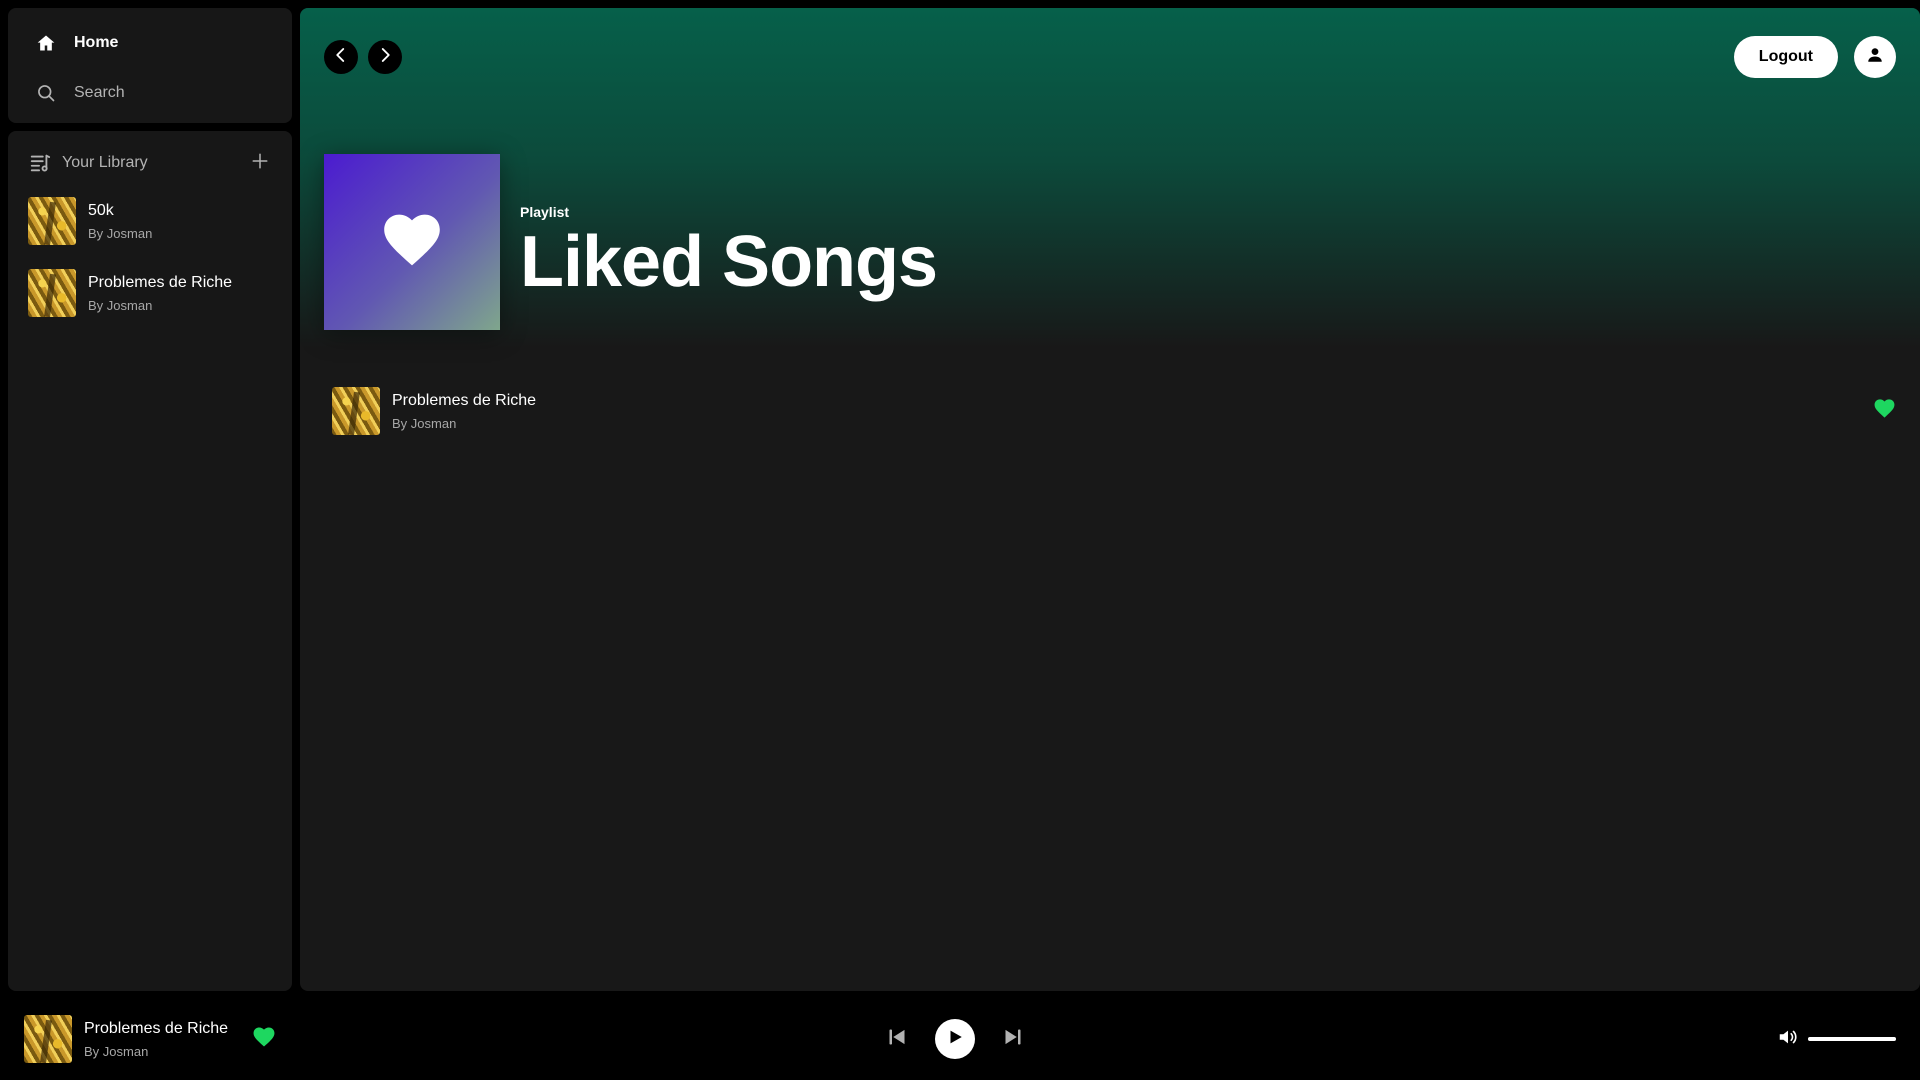  What do you see at coordinates (150, 65) in the screenshot?
I see `sidebar-nav: Home Search` at bounding box center [150, 65].